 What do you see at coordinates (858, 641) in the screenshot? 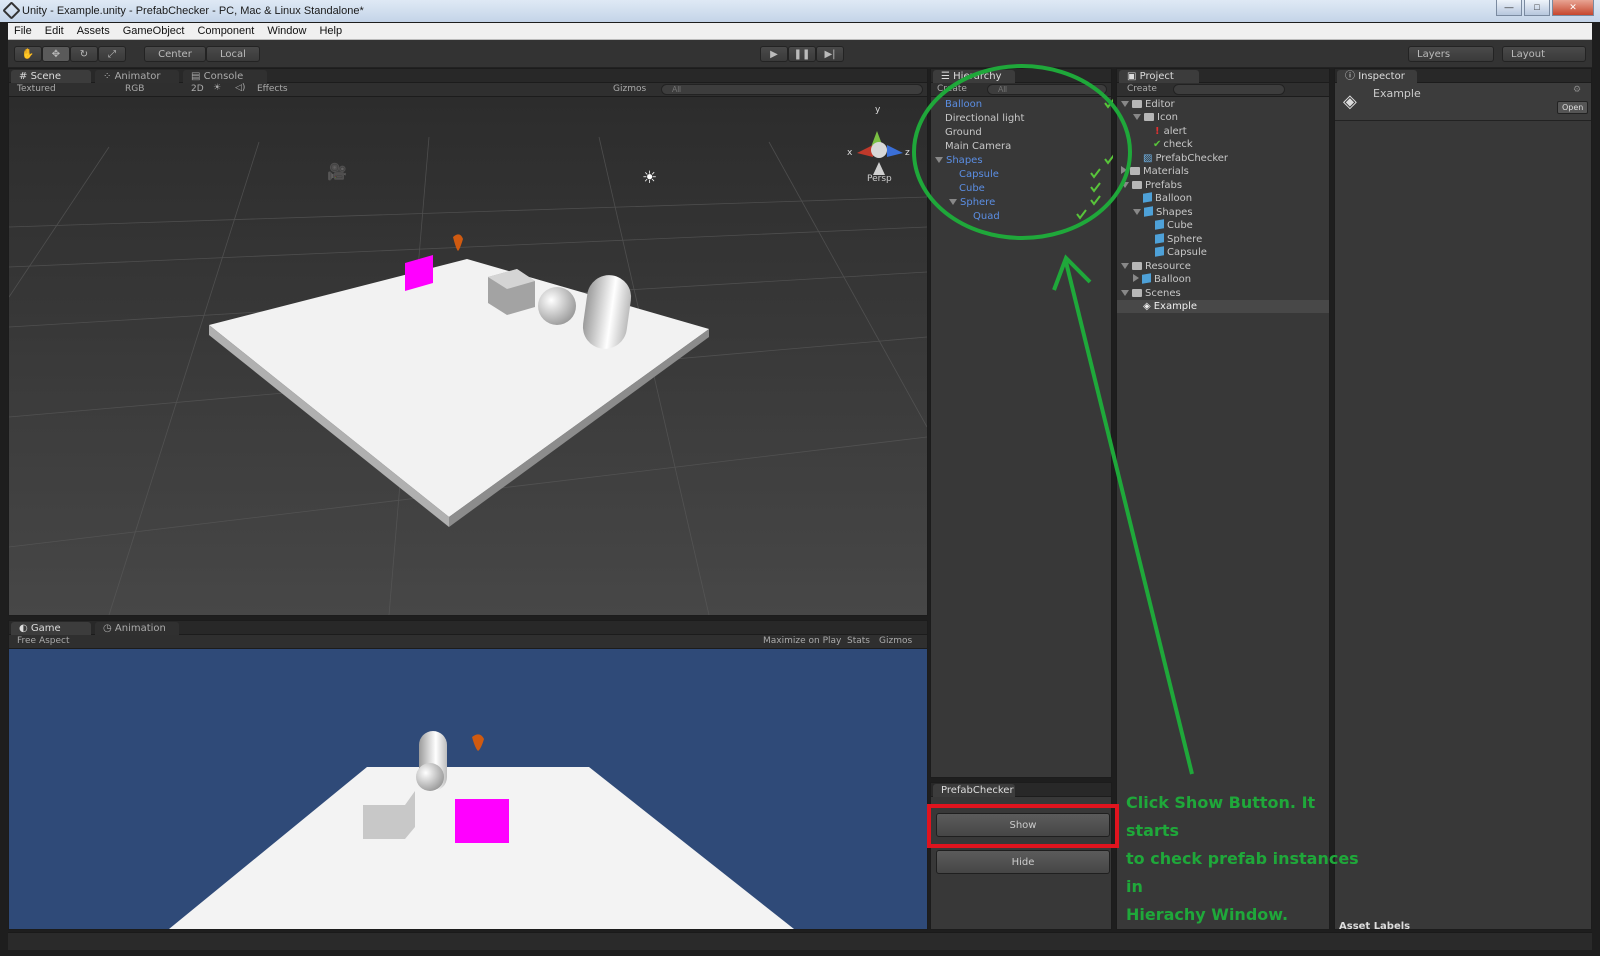
I see `stats-toggle: Stats` at bounding box center [858, 641].